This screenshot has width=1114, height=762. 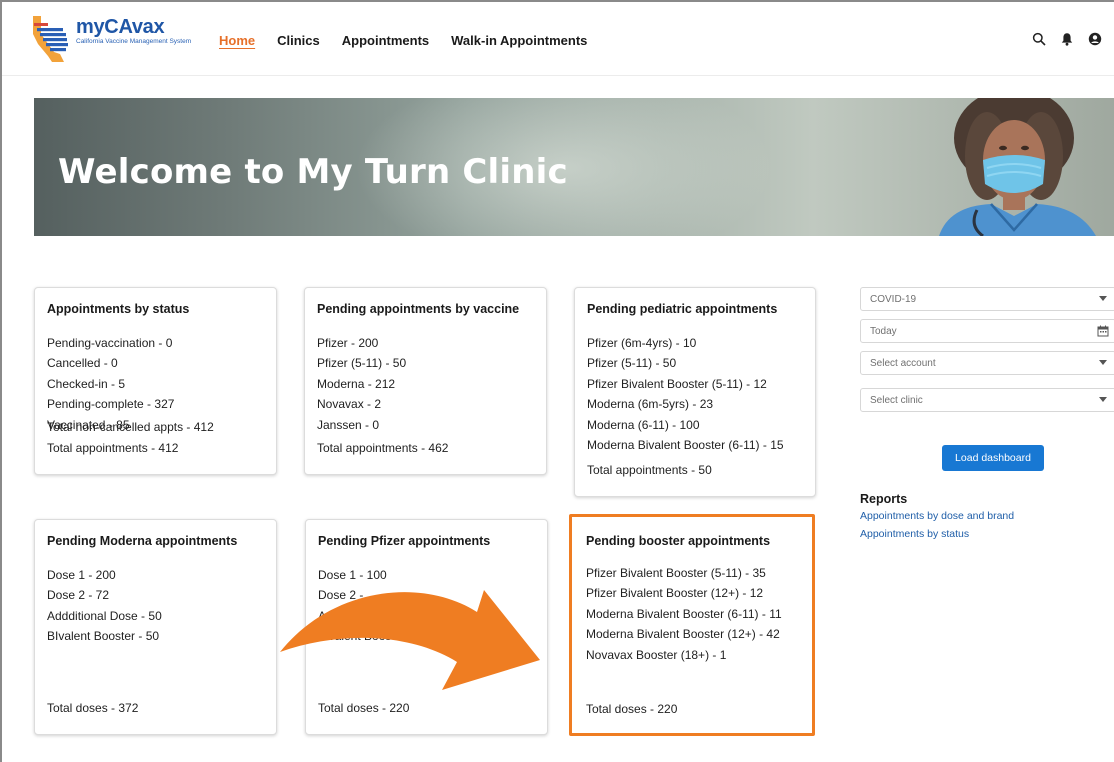 What do you see at coordinates (50, 39) in the screenshot?
I see `california-logo-icon` at bounding box center [50, 39].